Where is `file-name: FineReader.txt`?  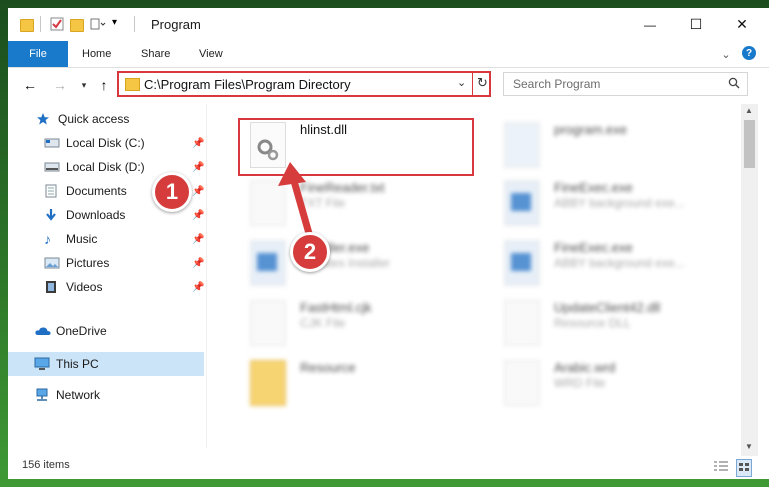 file-name: FineReader.txt is located at coordinates (342, 187).